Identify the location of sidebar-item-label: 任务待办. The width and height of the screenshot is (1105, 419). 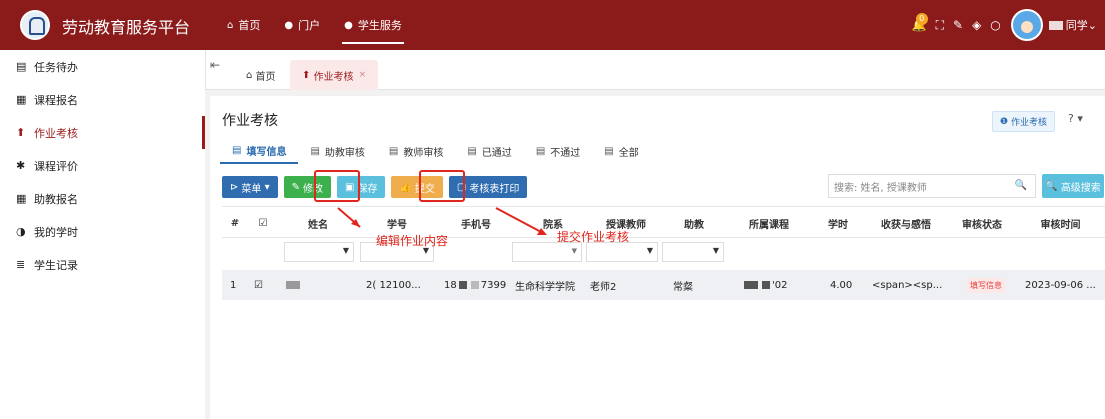
(56, 67).